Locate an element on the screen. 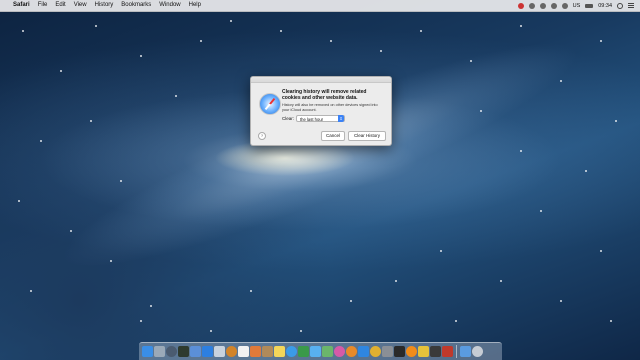 Image resolution: width=640 pixels, height=360 pixels. launchpad-icon is located at coordinates (159, 351).